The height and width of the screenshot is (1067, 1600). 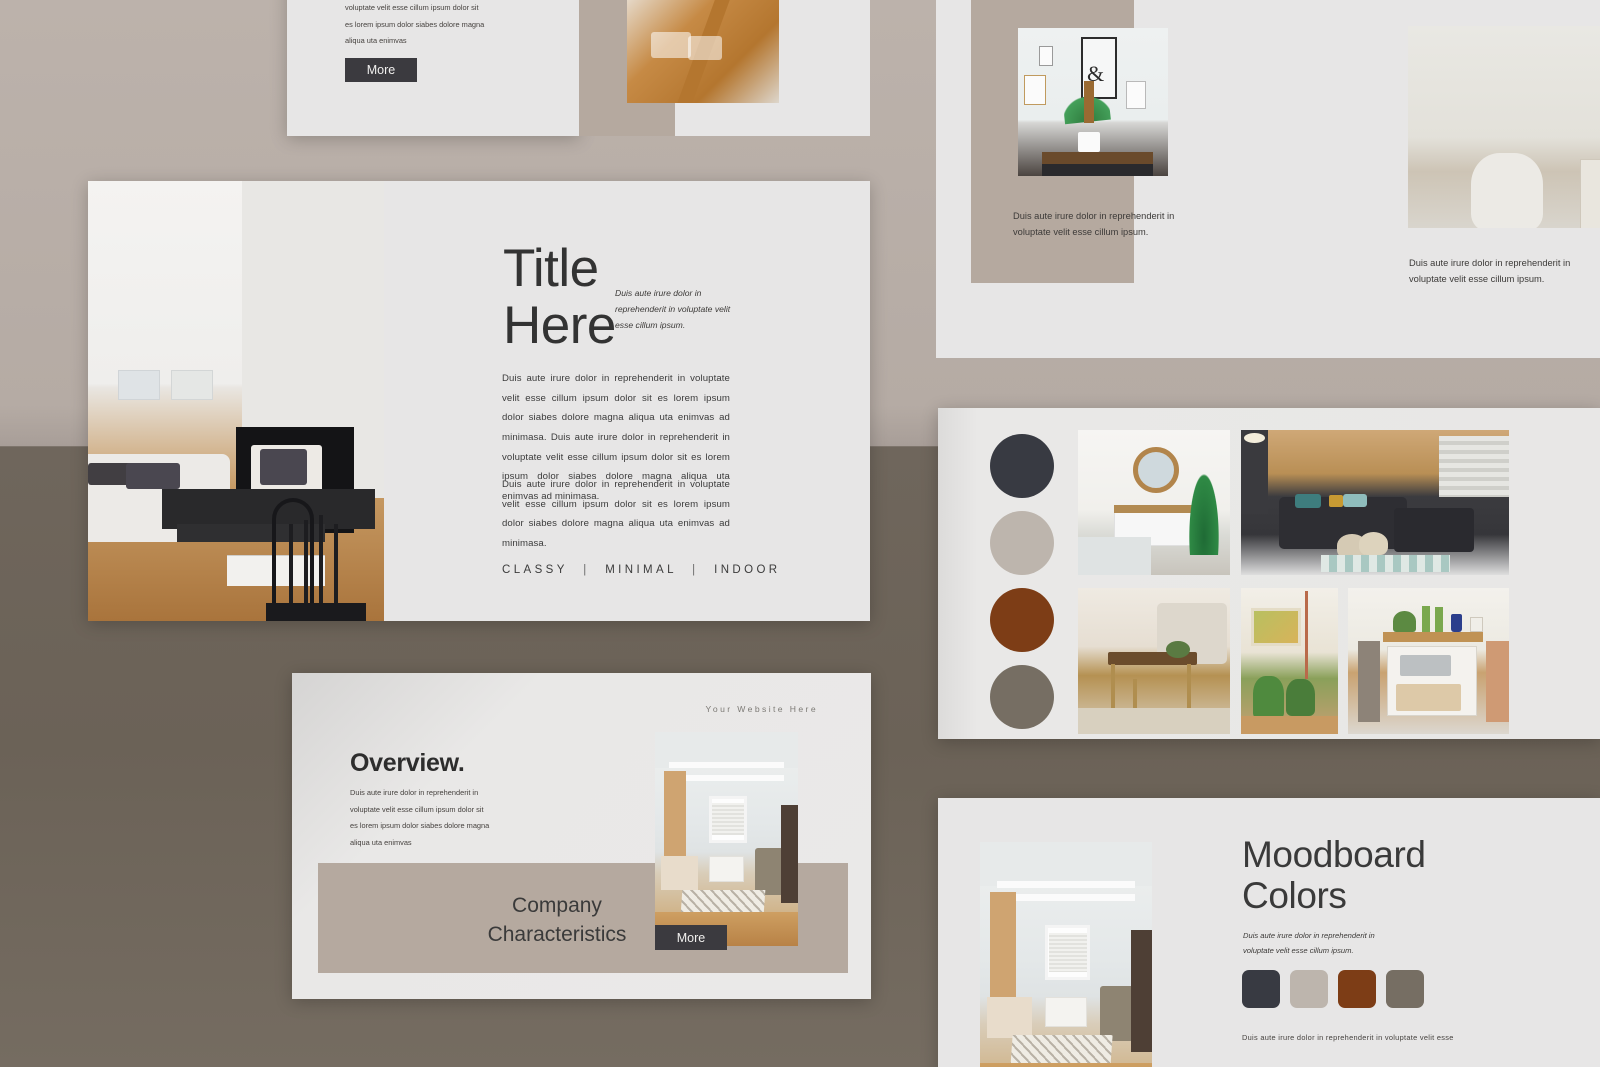 I want to click on tag-minimal: MINIMAL, so click(x=641, y=570).